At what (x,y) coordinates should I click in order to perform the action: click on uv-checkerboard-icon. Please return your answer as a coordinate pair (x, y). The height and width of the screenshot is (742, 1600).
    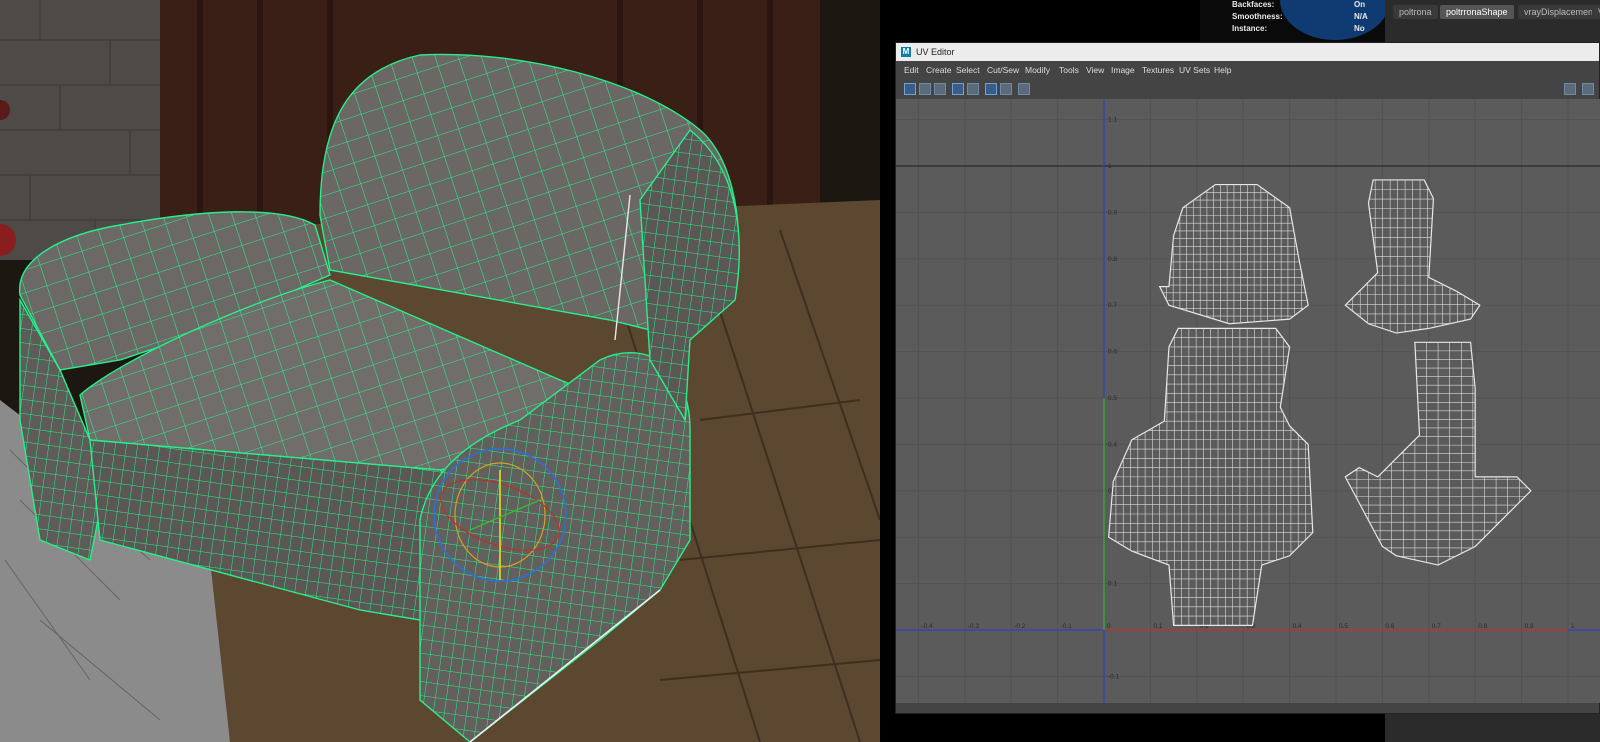
    Looking at the image, I should click on (1588, 89).